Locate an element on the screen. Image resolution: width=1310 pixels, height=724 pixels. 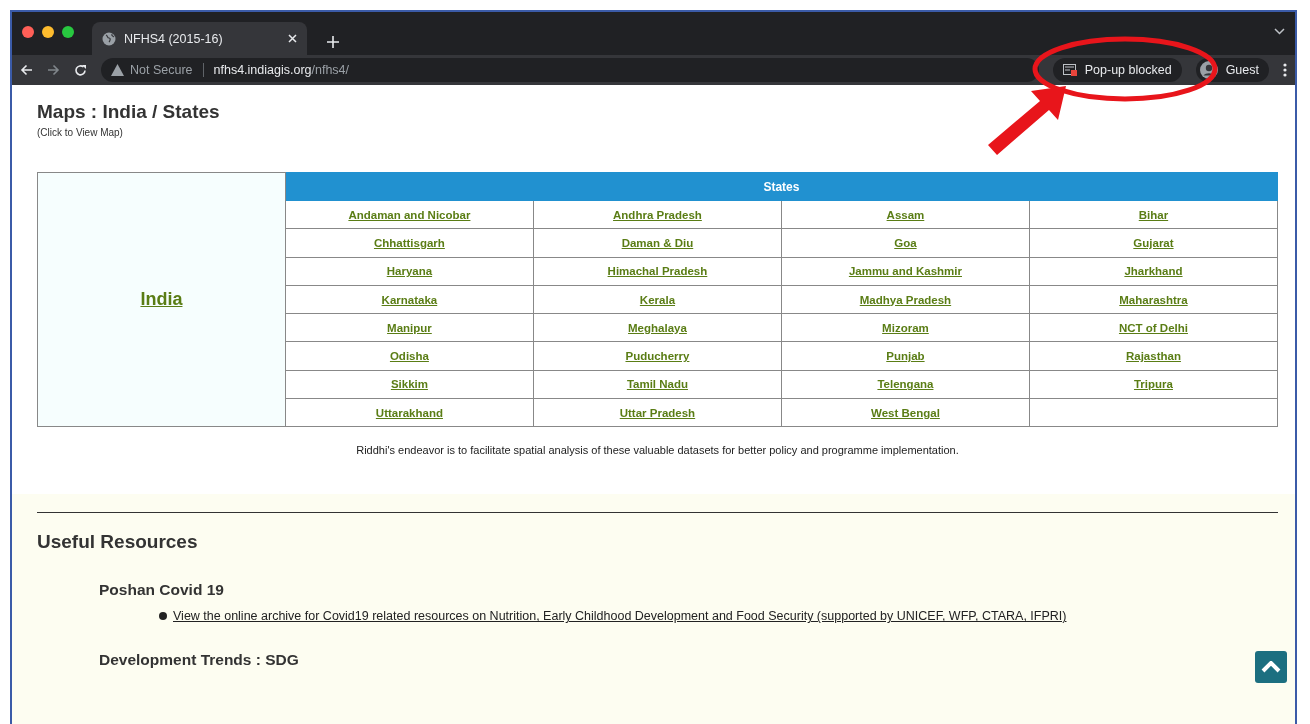
security-label: Not Secure is located at coordinates (161, 70).